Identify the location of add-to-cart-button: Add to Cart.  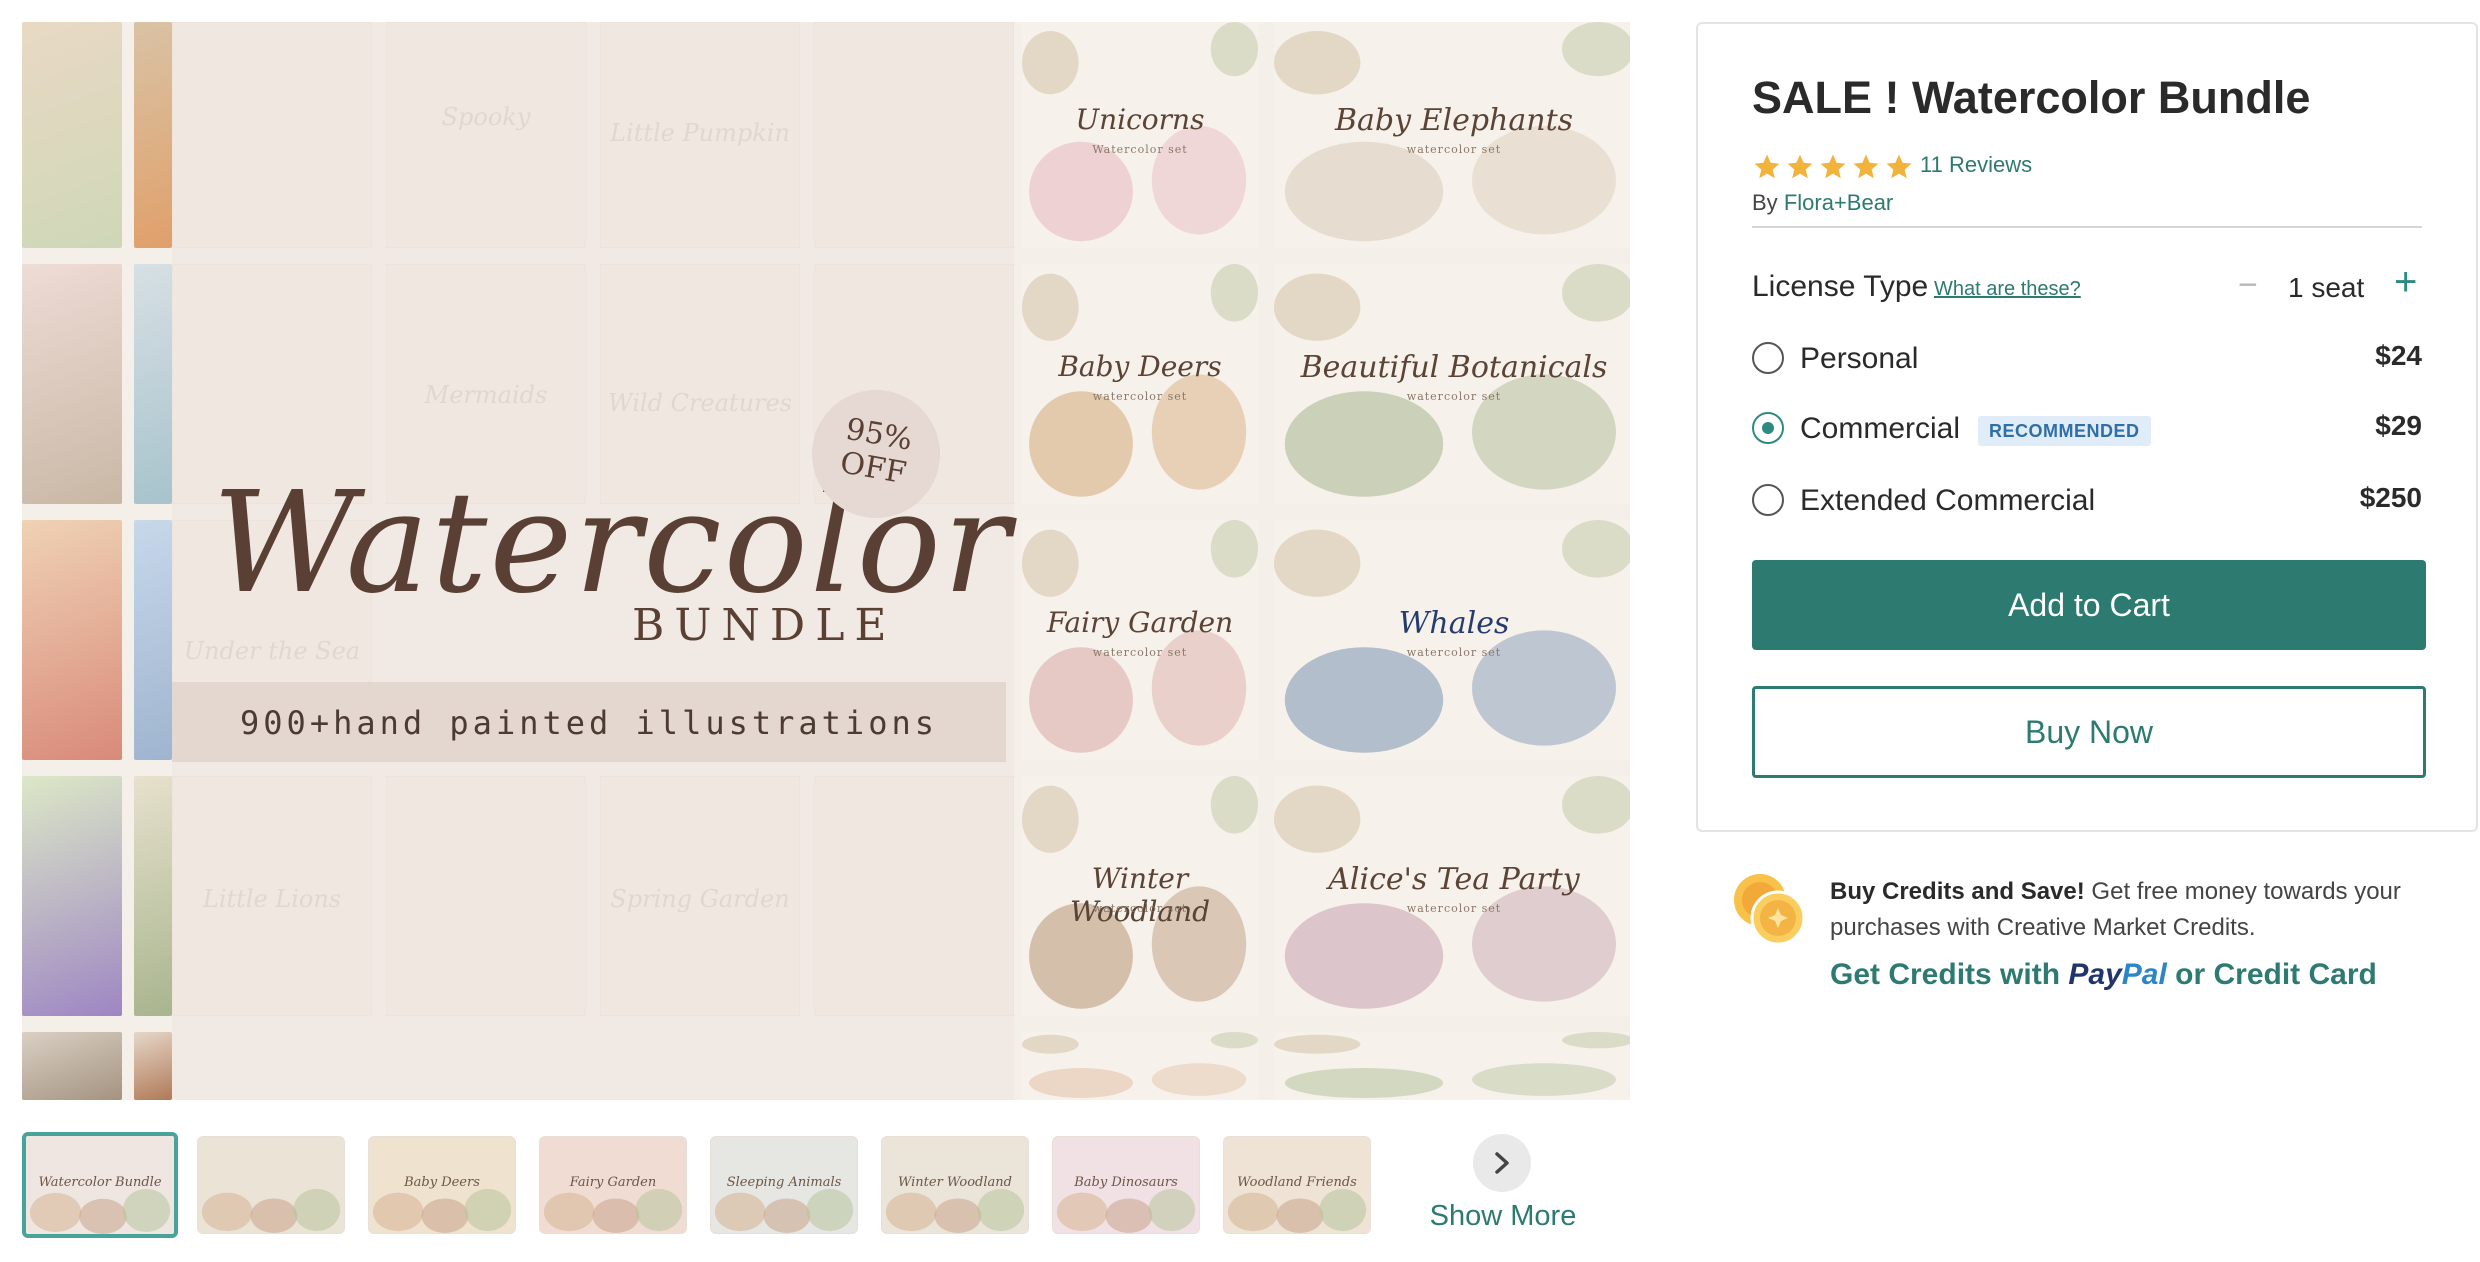
(2089, 605).